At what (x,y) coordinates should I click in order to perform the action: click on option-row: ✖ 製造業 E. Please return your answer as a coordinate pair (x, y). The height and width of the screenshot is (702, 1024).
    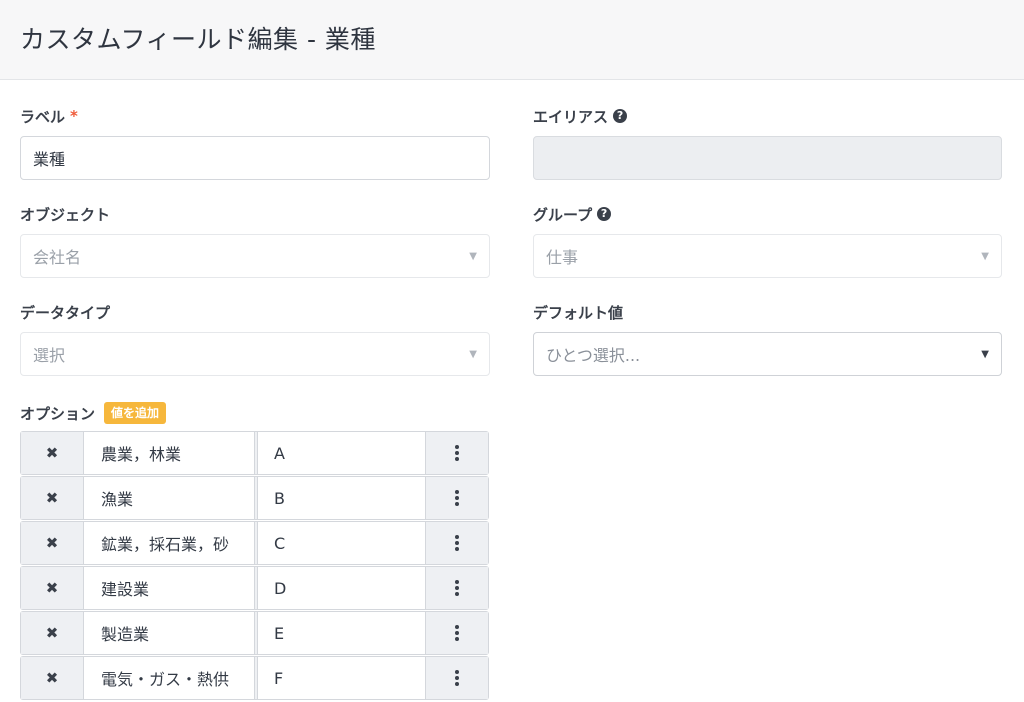
    Looking at the image, I should click on (254, 633).